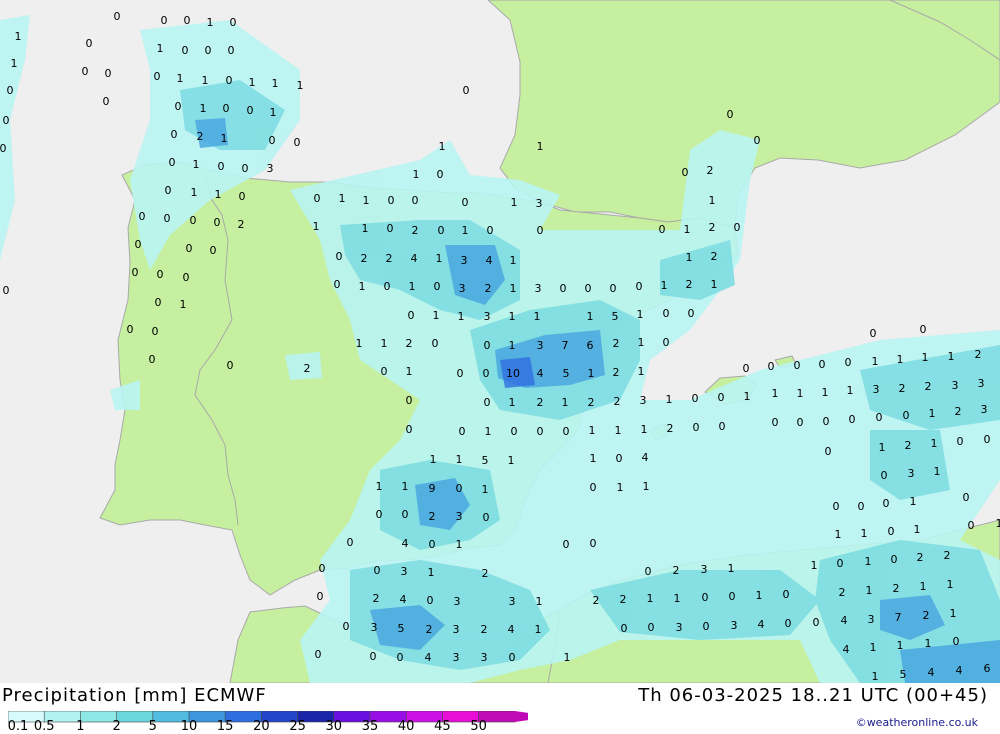 This screenshot has height=734, width=1000. Describe the element at coordinates (225, 726) in the screenshot. I see `legend-tick-label: 15` at that location.